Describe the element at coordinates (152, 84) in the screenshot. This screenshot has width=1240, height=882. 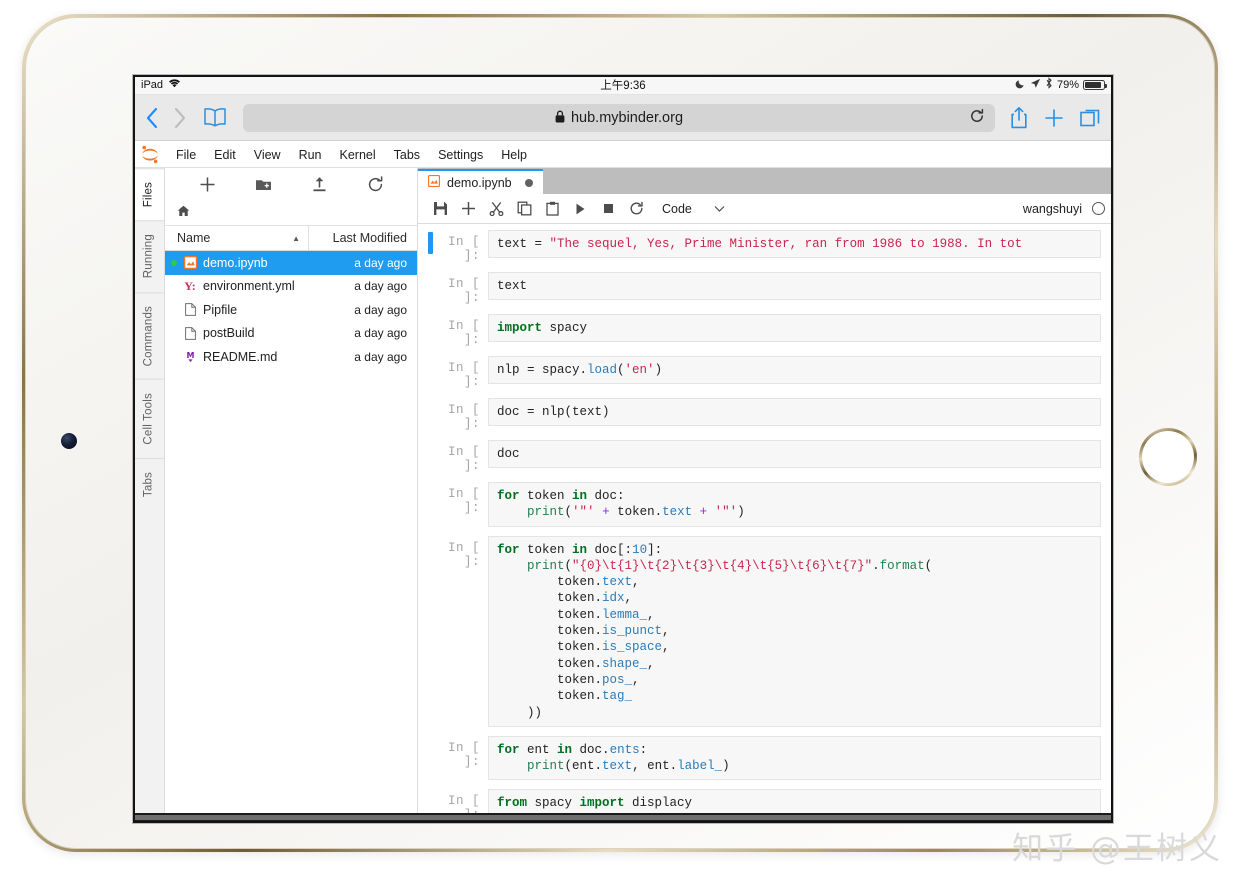
I see `device-label: iPad` at that location.